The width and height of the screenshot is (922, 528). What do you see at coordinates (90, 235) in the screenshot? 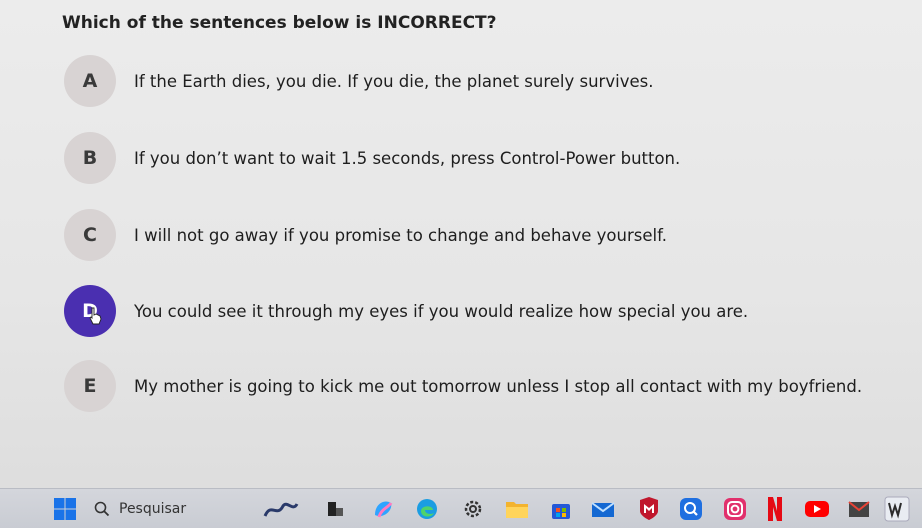
I see `option-c-letter: C` at bounding box center [90, 235].